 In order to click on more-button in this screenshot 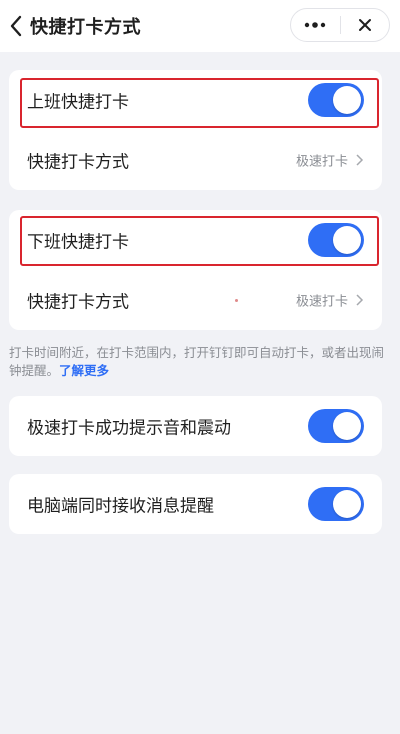, I will do `click(315, 25)`.